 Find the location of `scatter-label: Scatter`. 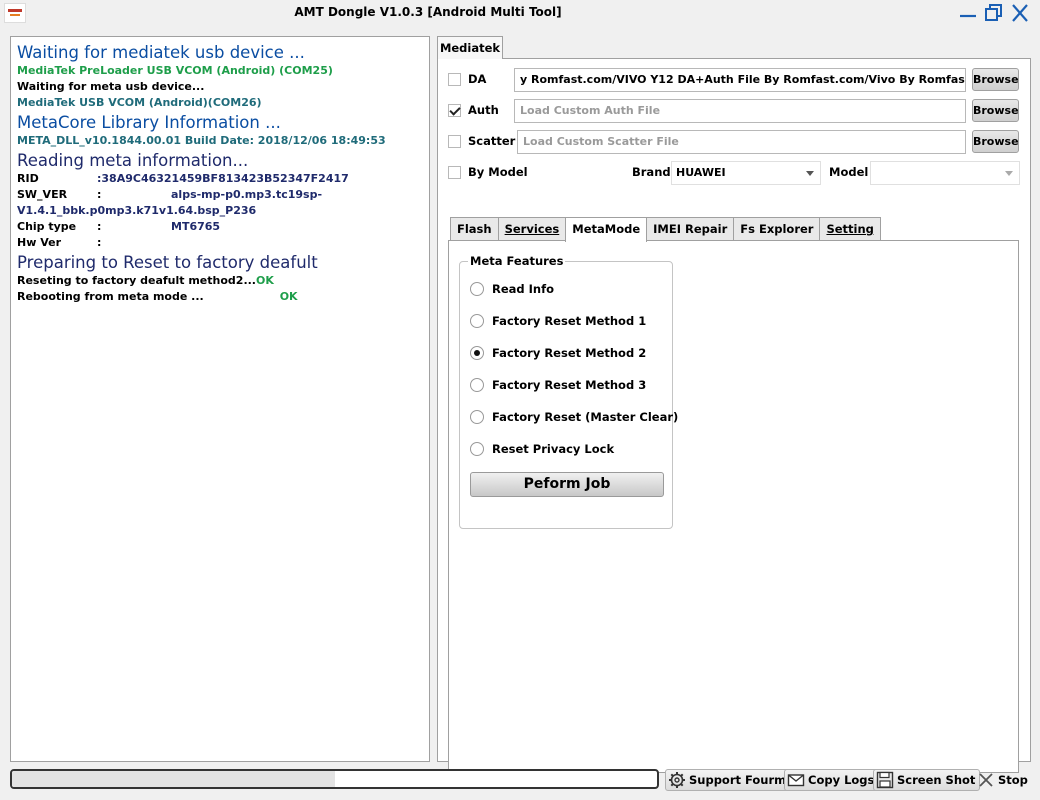

scatter-label: Scatter is located at coordinates (492, 141).